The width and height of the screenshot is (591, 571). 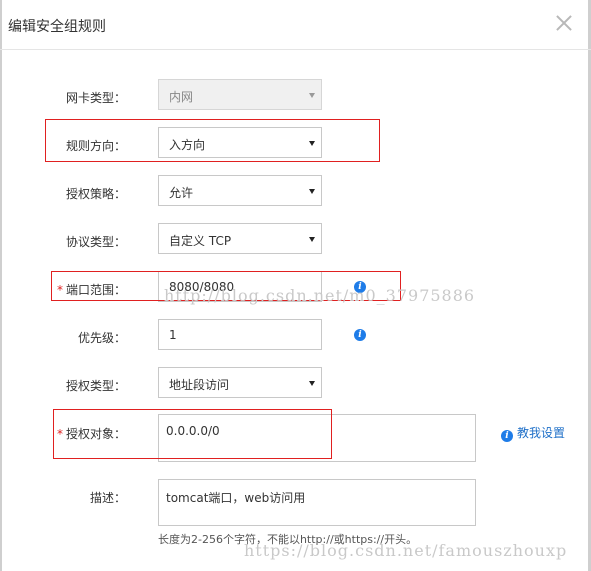 What do you see at coordinates (95, 290) in the screenshot?
I see `port-range-label-text: 端口范围：` at bounding box center [95, 290].